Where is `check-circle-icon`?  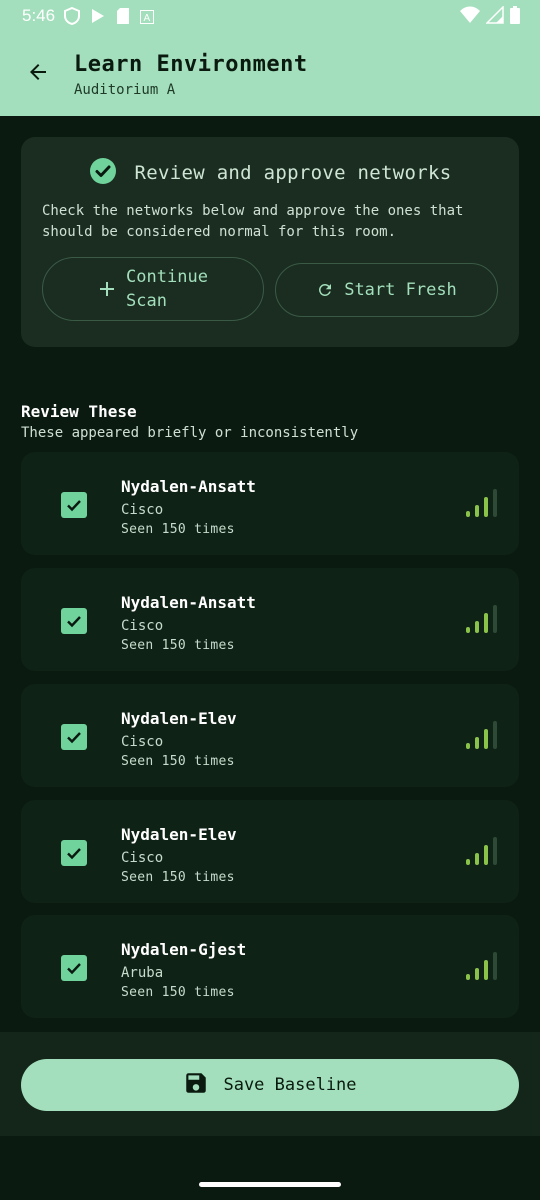 check-circle-icon is located at coordinates (103, 173).